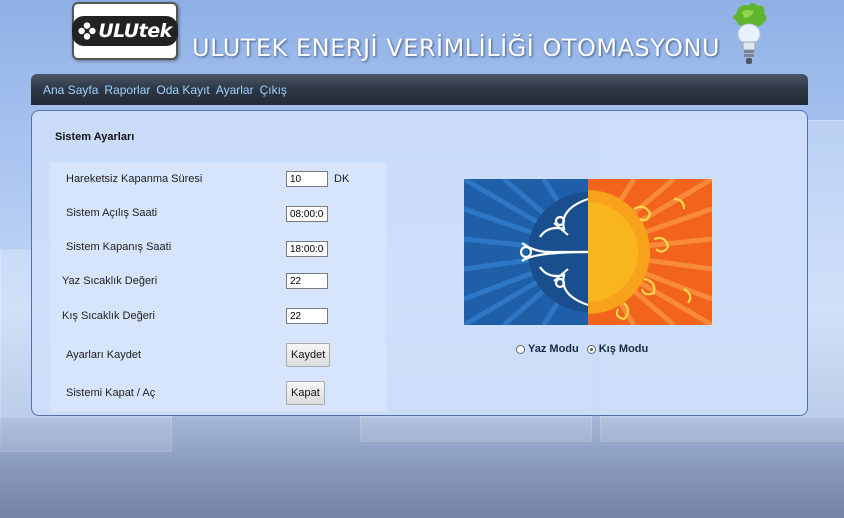 Image resolution: width=844 pixels, height=518 pixels. I want to click on site-title: ULUTEK ENERJİ VERİMLİLİĞİ OTOMASYONU, so click(456, 48).